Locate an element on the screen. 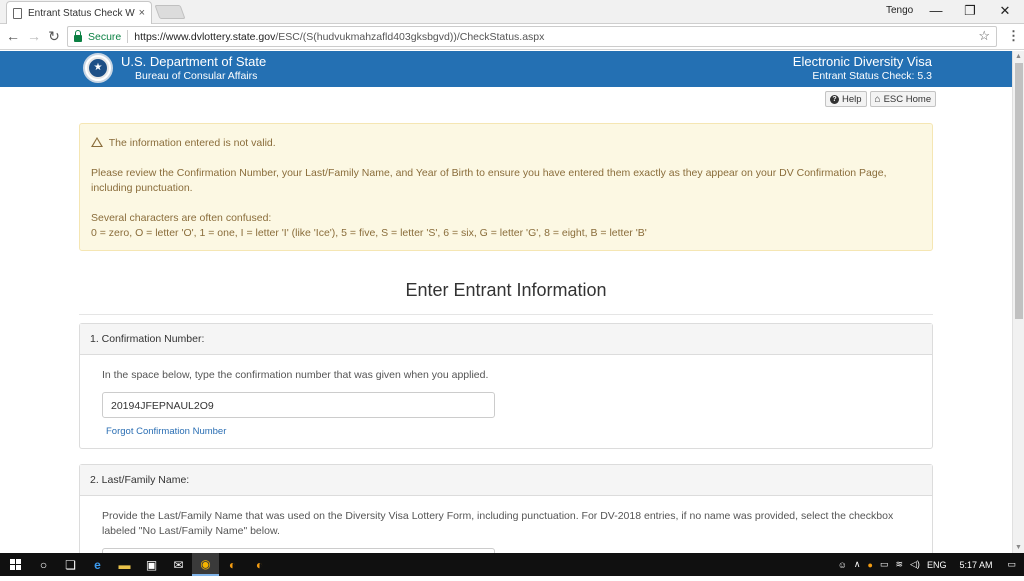 The width and height of the screenshot is (1024, 581). battery-icon: ▭ is located at coordinates (884, 564).